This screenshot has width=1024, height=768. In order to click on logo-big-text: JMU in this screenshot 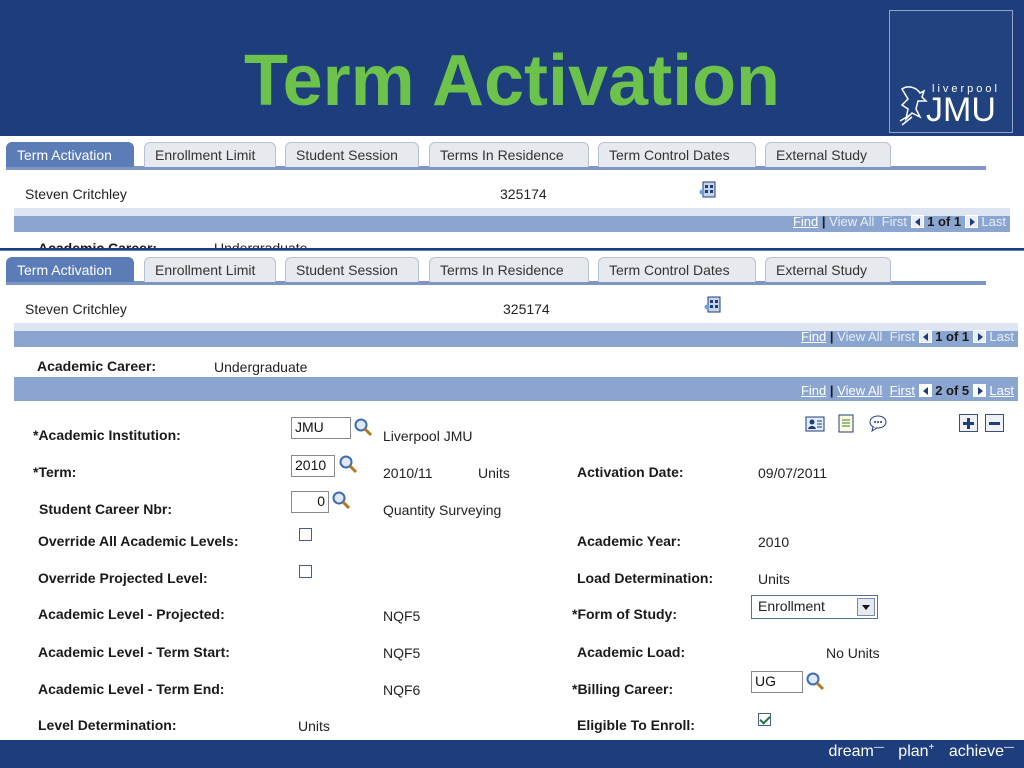, I will do `click(961, 110)`.